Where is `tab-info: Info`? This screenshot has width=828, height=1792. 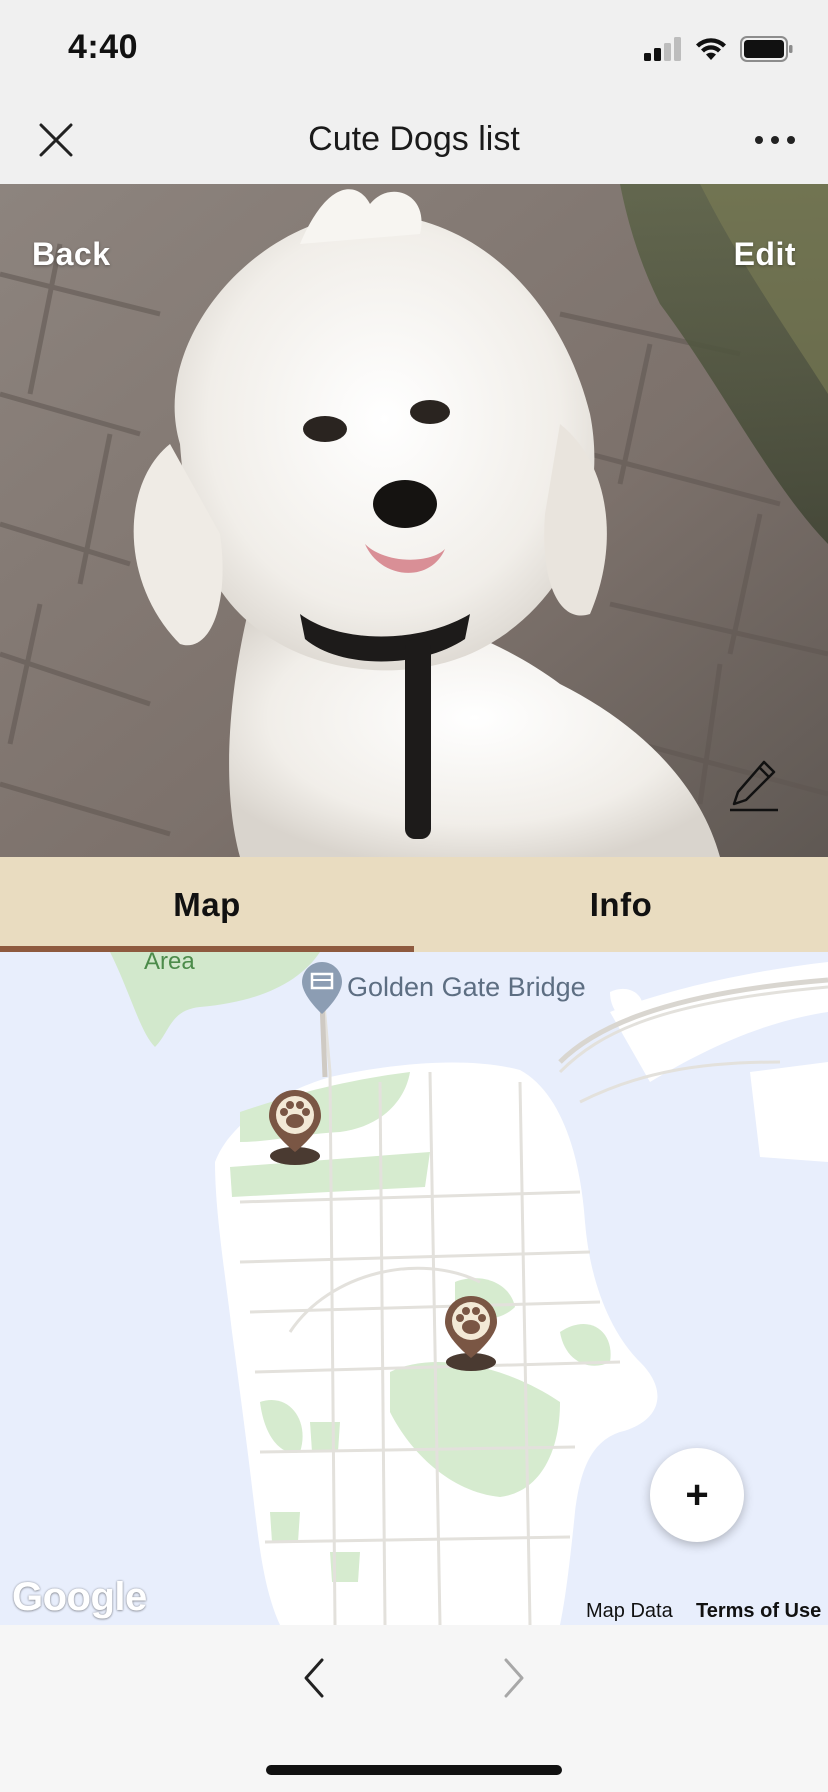 tab-info: Info is located at coordinates (621, 904).